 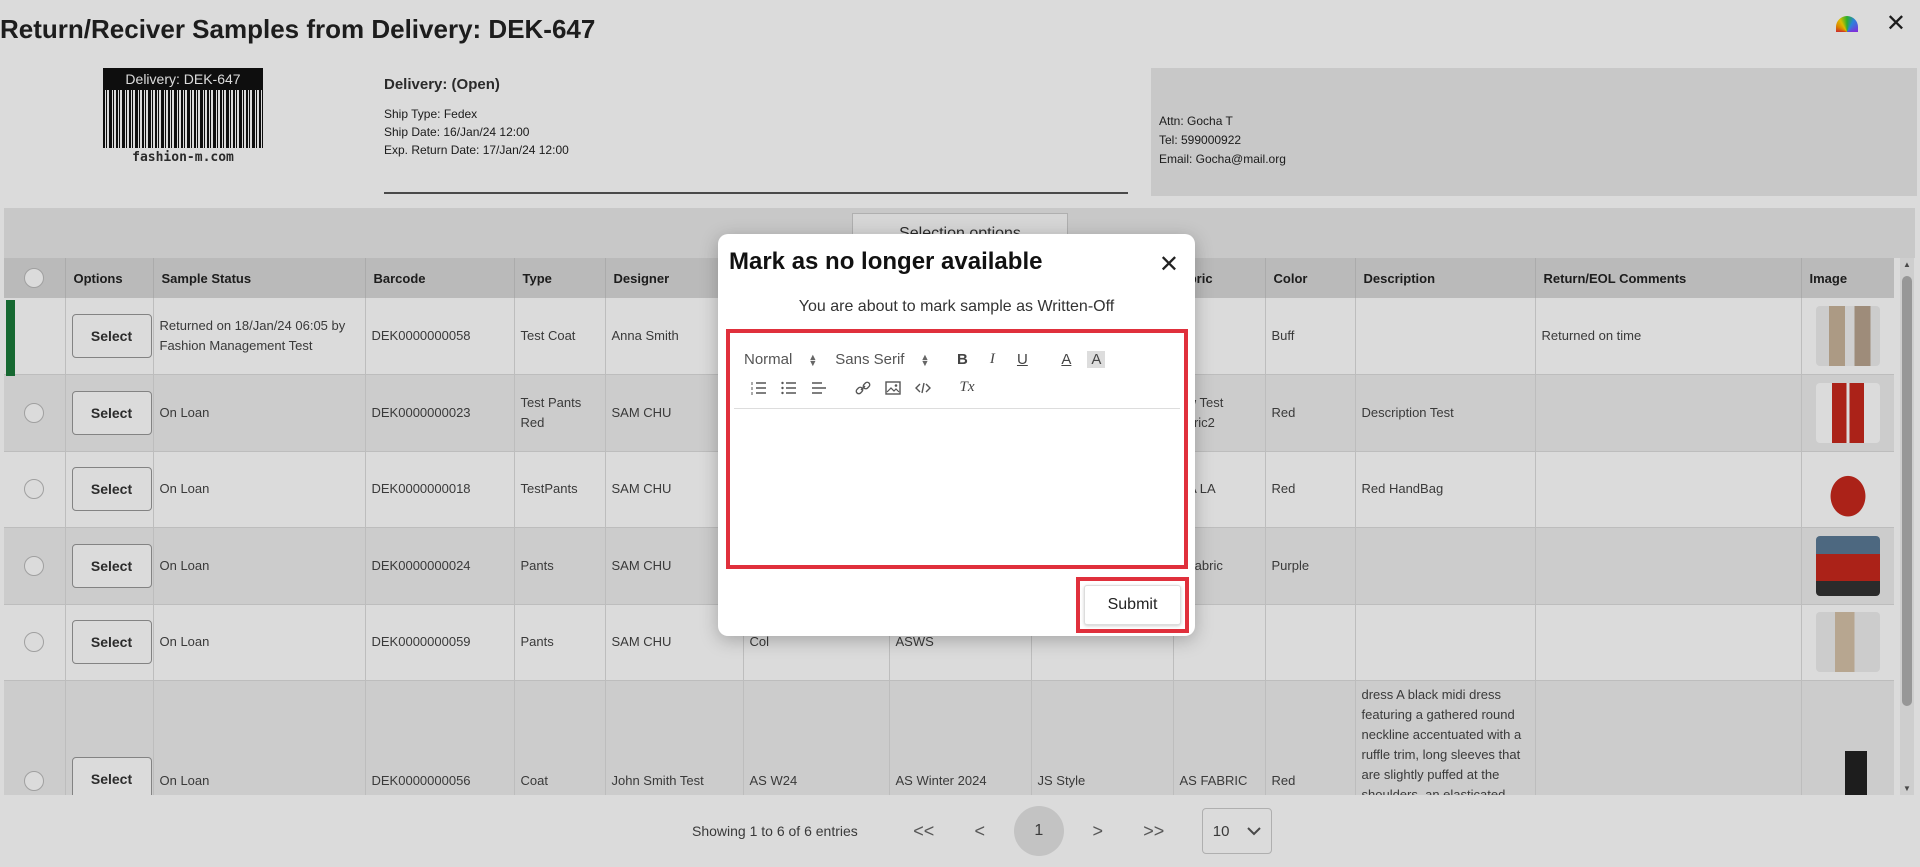 What do you see at coordinates (957, 485) in the screenshot?
I see `comment-editor-area` at bounding box center [957, 485].